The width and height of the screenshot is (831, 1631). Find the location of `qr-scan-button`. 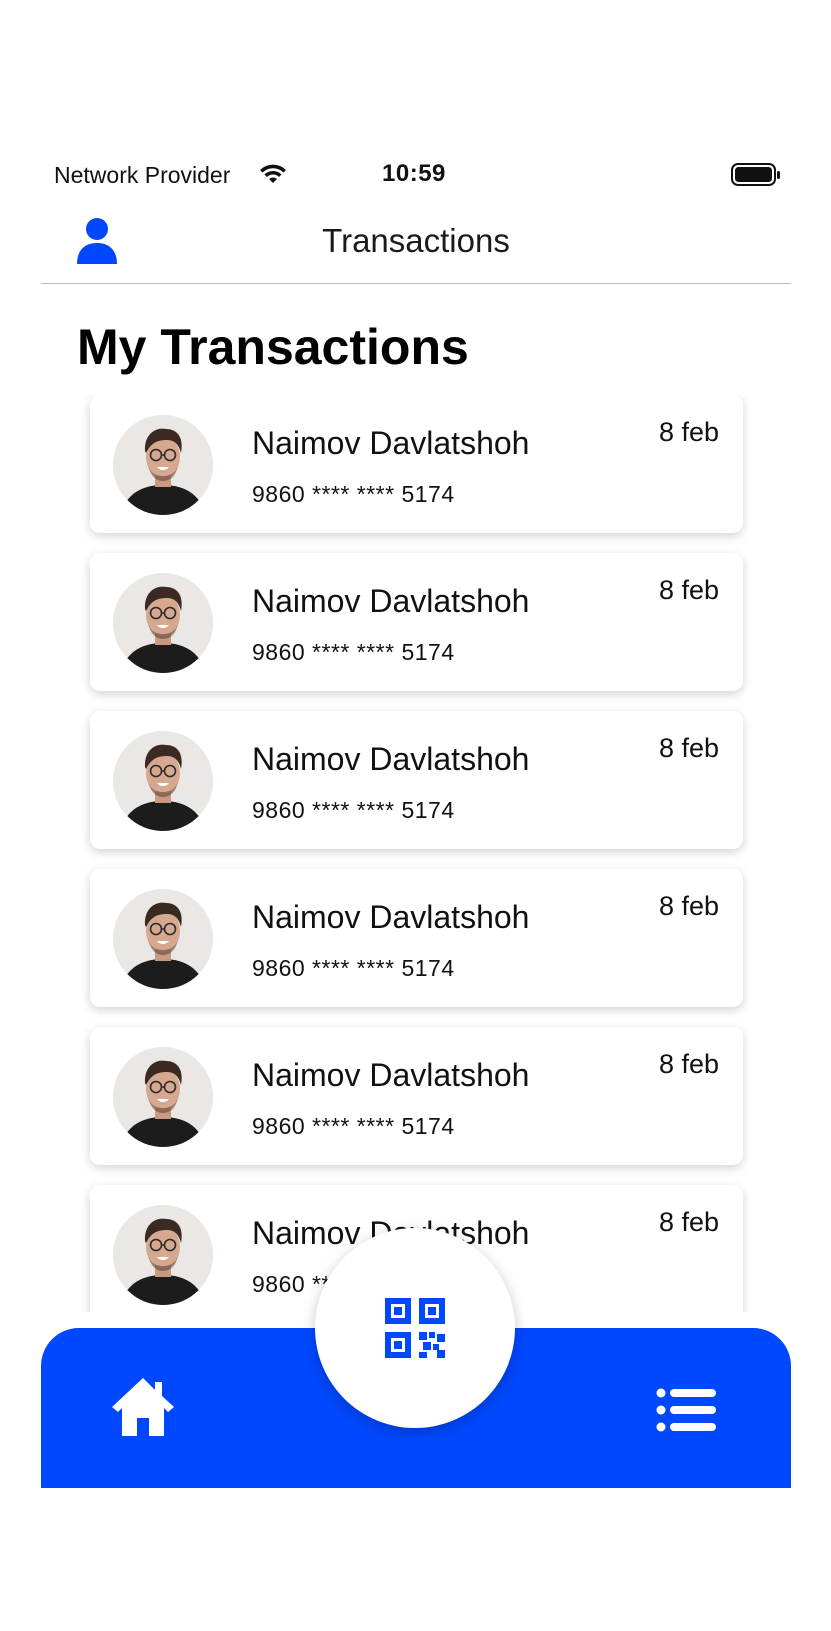

qr-scan-button is located at coordinates (415, 1328).